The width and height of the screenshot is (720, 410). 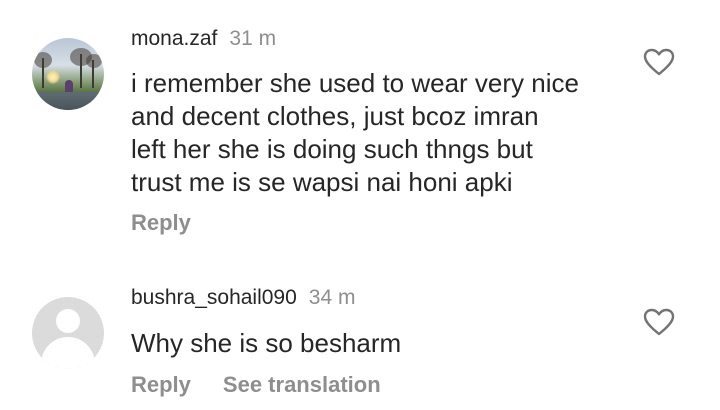 What do you see at coordinates (355, 83) in the screenshot?
I see `comment-line: i remember she used to wear very nice` at bounding box center [355, 83].